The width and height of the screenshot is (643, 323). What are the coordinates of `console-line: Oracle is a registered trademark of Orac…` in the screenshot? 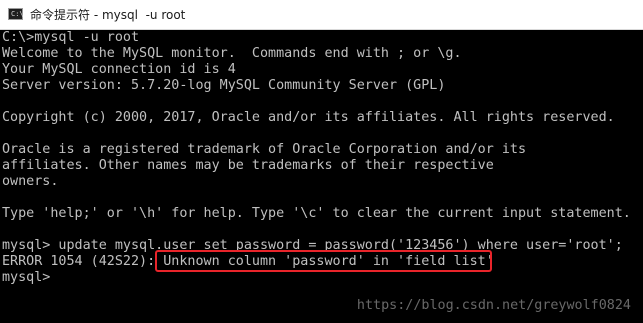 It's located at (264, 149).